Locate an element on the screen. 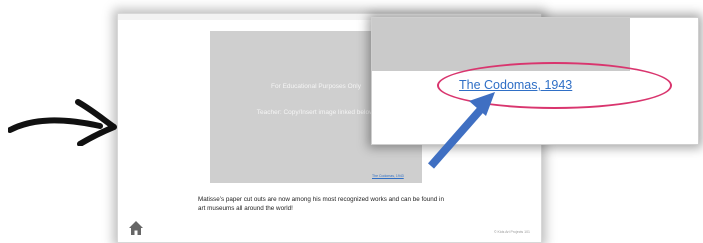 The image size is (703, 243). image-source-link: The Codomas, 1943 is located at coordinates (388, 176).